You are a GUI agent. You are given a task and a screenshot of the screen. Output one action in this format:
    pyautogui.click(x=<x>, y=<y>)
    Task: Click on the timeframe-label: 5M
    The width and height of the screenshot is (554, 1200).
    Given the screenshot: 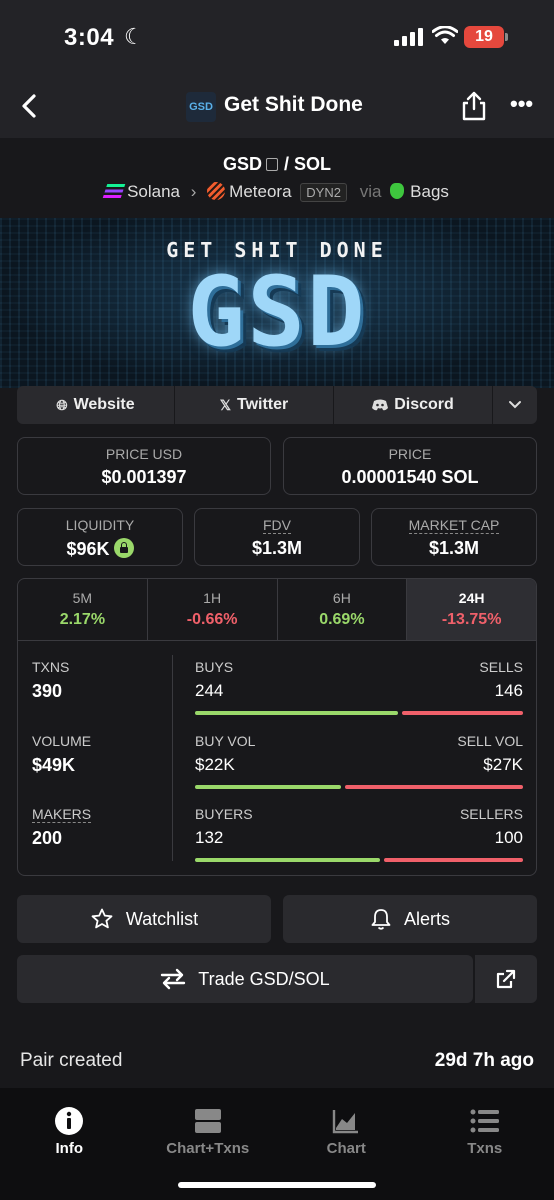 What is the action you would take?
    pyautogui.click(x=82, y=598)
    